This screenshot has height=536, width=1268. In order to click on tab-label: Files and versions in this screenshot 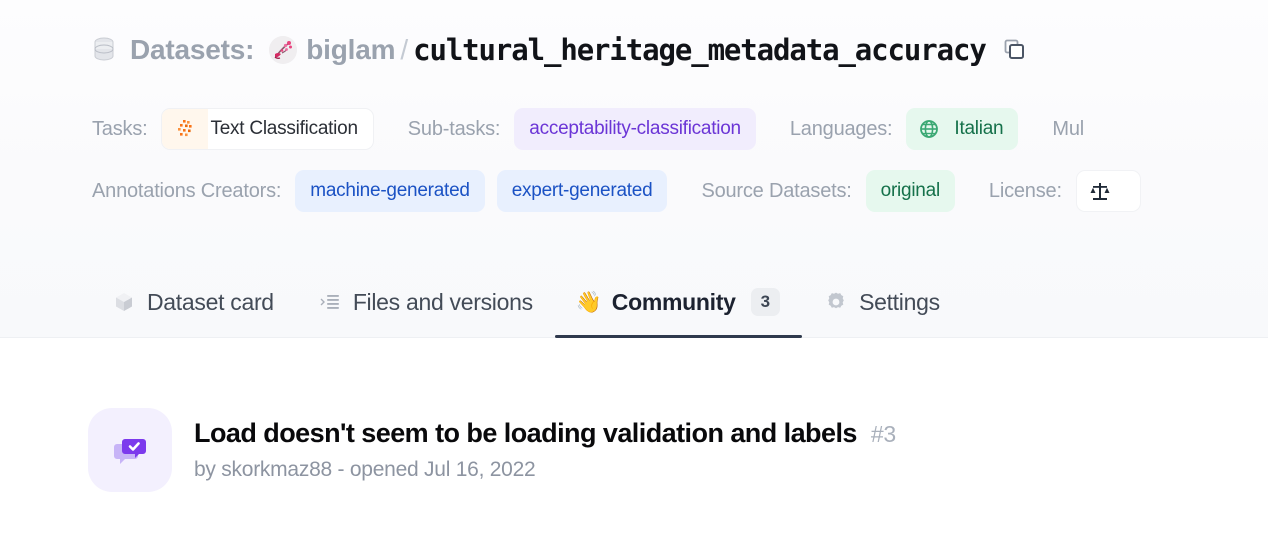, I will do `click(442, 301)`.